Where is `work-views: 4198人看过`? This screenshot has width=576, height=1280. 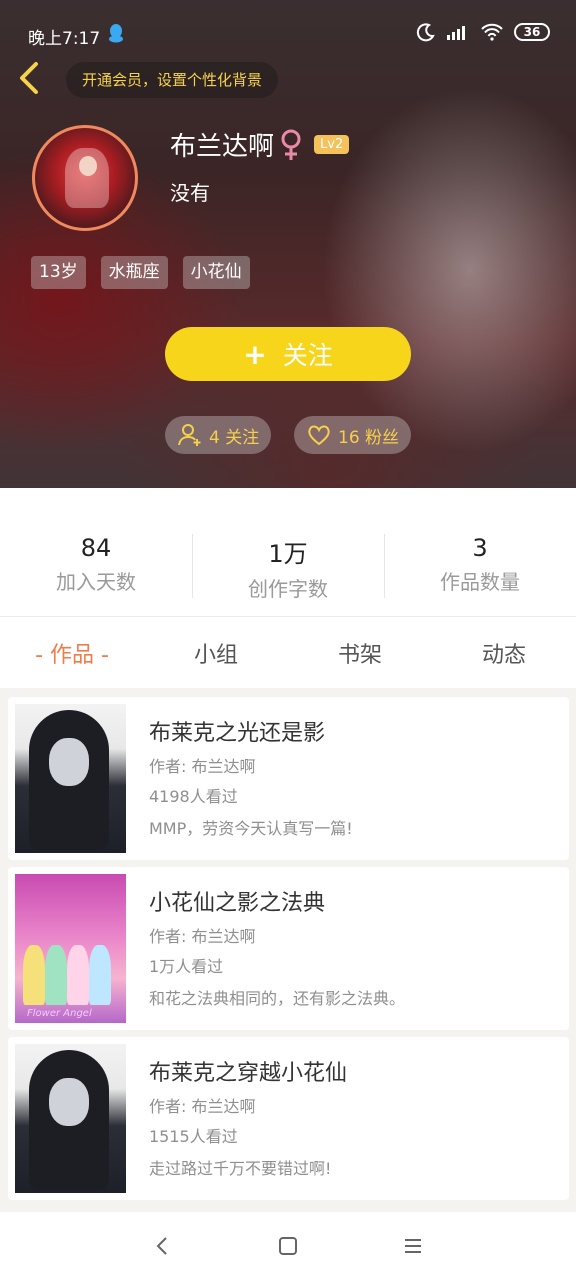
work-views: 4198人看过 is located at coordinates (193, 796).